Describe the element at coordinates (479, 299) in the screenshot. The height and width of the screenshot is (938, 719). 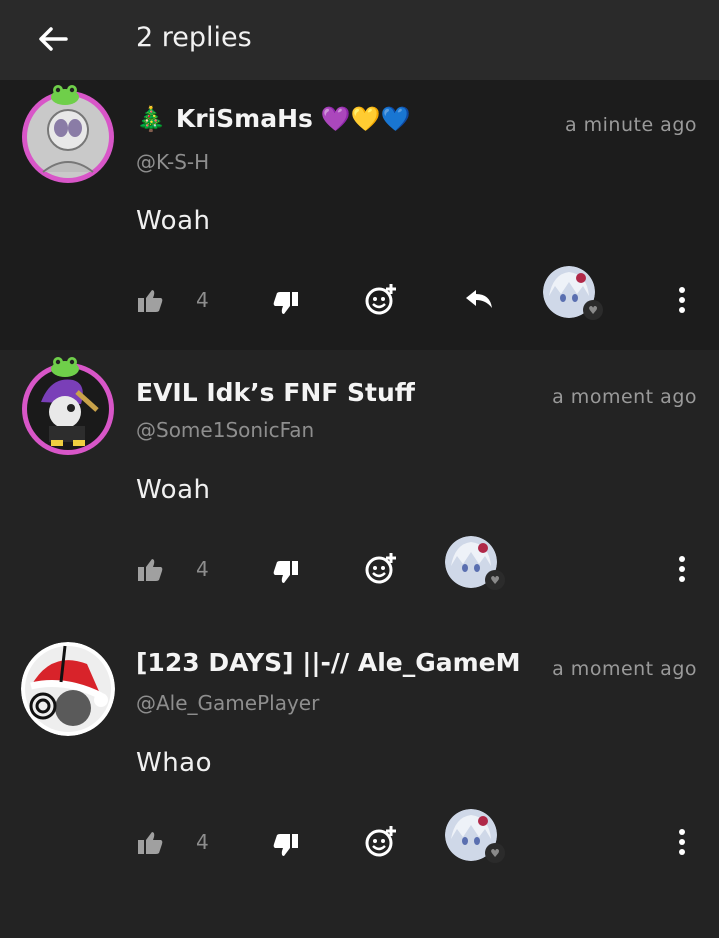
I see `reply-icon` at that location.